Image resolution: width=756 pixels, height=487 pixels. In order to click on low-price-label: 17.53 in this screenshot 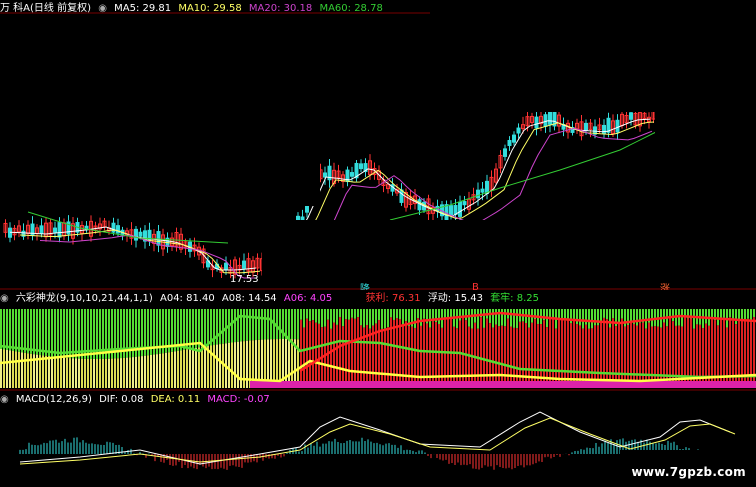, I will do `click(244, 279)`.